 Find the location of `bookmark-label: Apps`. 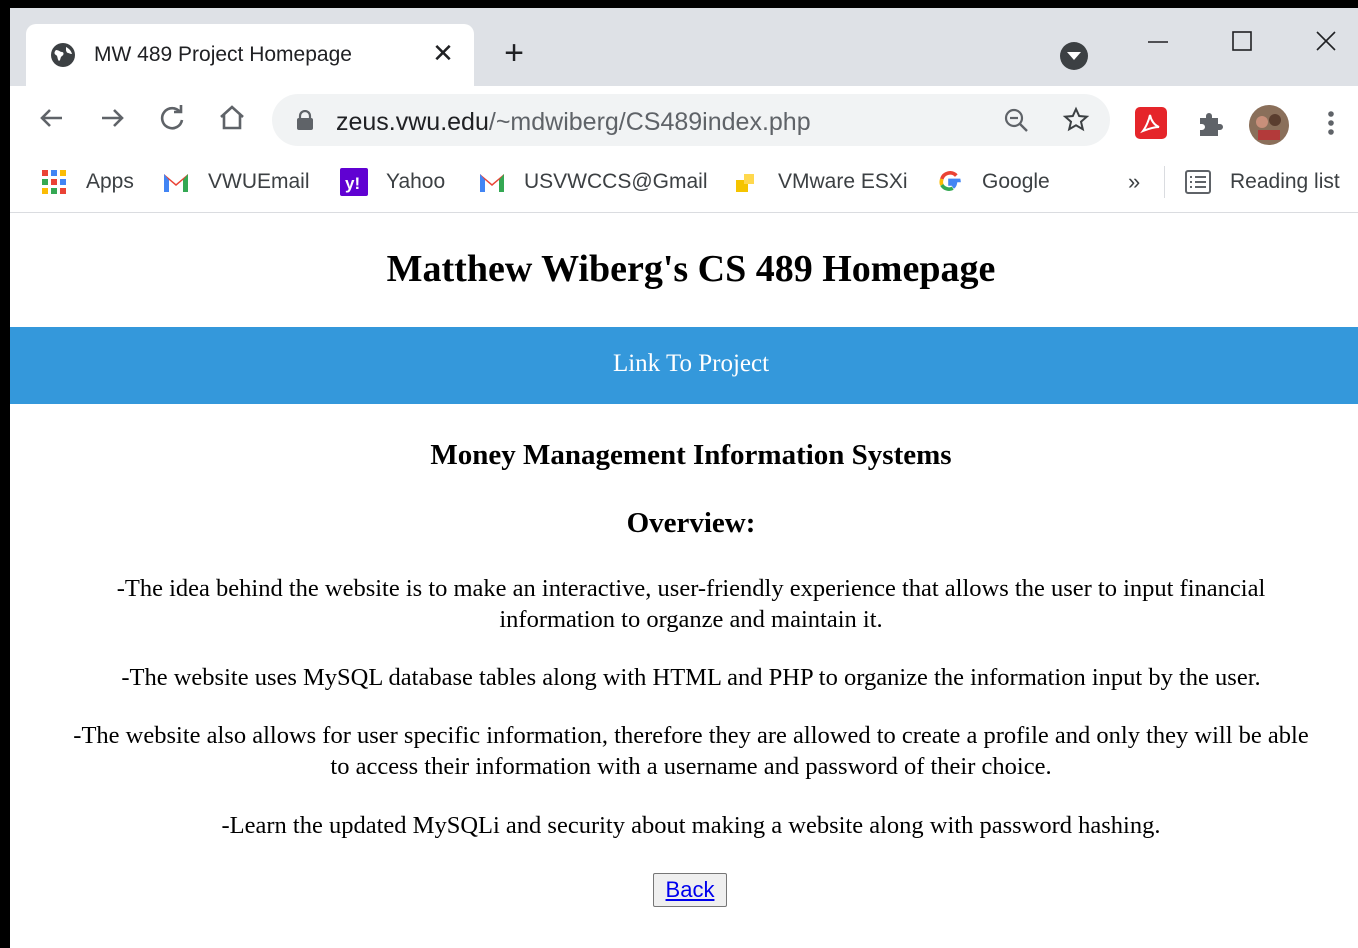

bookmark-label: Apps is located at coordinates (110, 181).